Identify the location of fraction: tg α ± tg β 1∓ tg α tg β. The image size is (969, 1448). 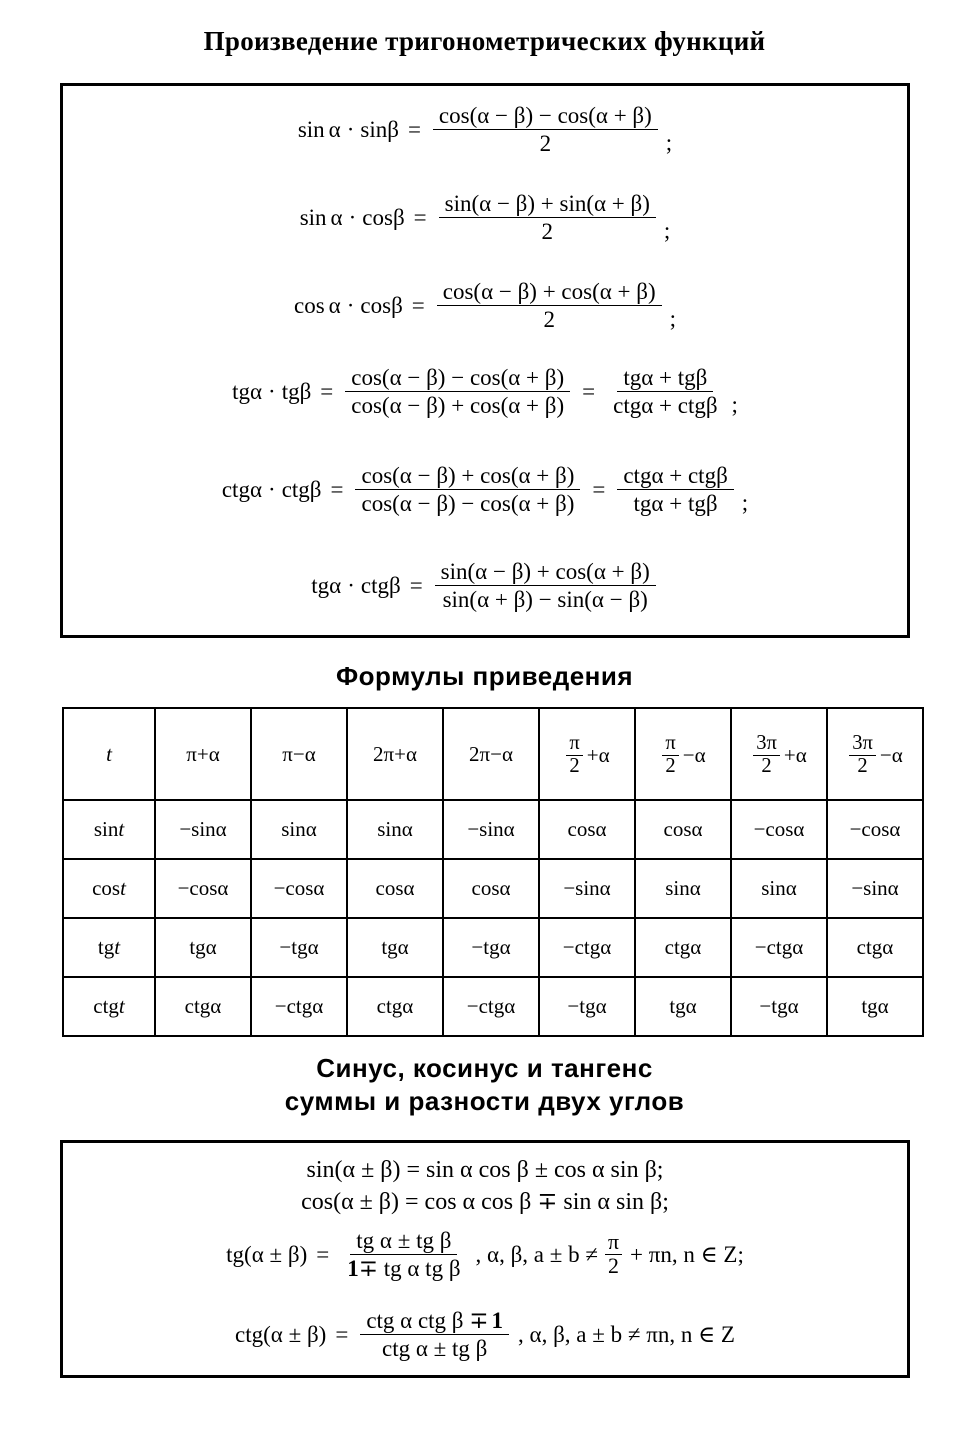
(403, 1255).